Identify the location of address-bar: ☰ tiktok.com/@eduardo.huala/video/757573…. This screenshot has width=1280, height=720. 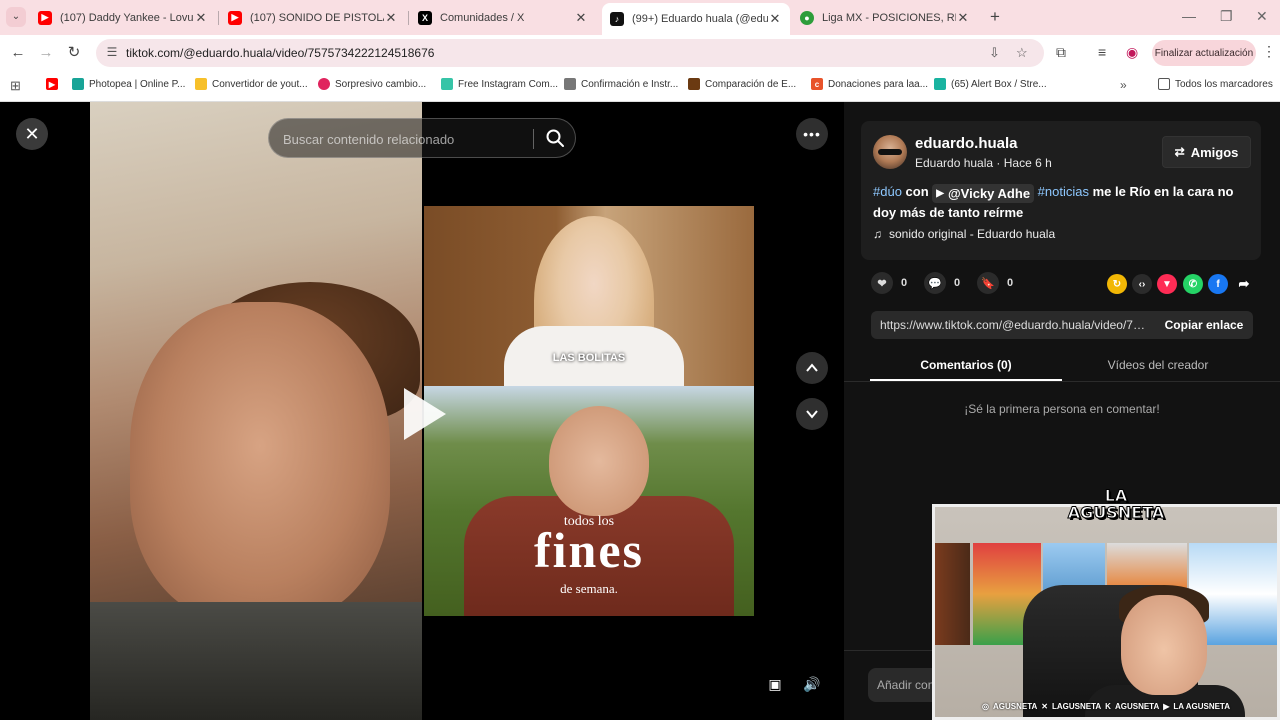
(570, 53).